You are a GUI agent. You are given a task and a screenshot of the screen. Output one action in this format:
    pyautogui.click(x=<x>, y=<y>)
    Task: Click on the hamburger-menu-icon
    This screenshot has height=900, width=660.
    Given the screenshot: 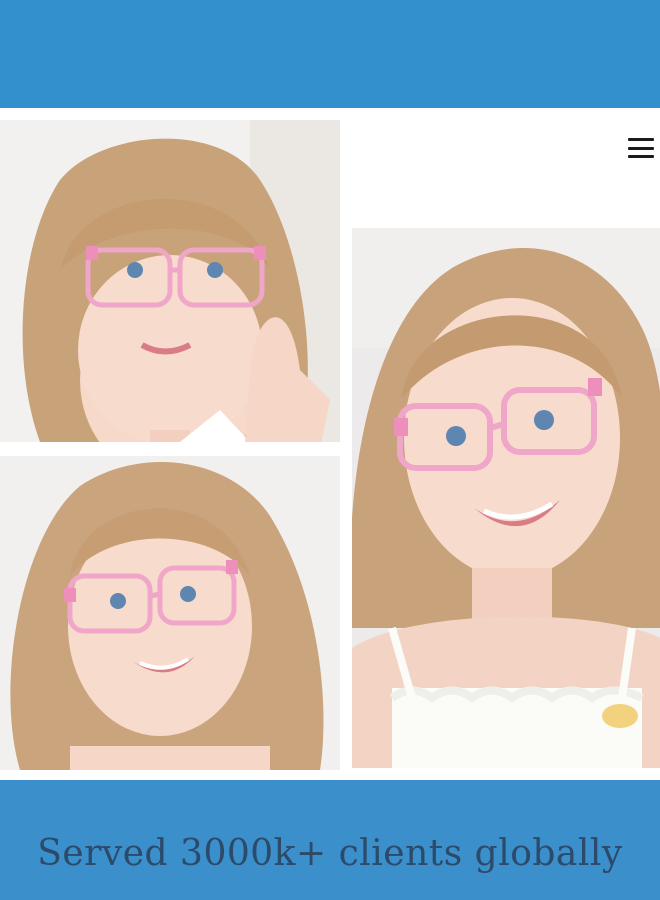 What is the action you would take?
    pyautogui.click(x=641, y=148)
    